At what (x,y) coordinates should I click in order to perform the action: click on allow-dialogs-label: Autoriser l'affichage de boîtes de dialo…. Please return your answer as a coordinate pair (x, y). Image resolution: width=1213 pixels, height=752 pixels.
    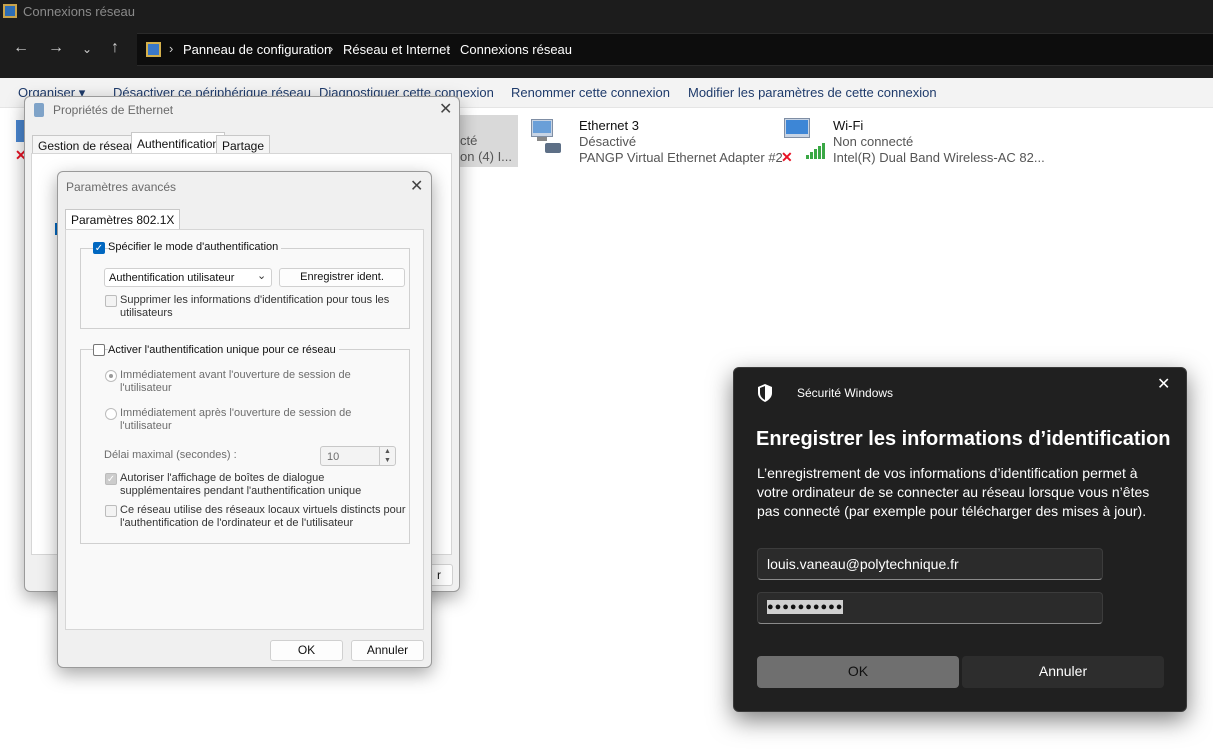
    Looking at the image, I should click on (241, 484).